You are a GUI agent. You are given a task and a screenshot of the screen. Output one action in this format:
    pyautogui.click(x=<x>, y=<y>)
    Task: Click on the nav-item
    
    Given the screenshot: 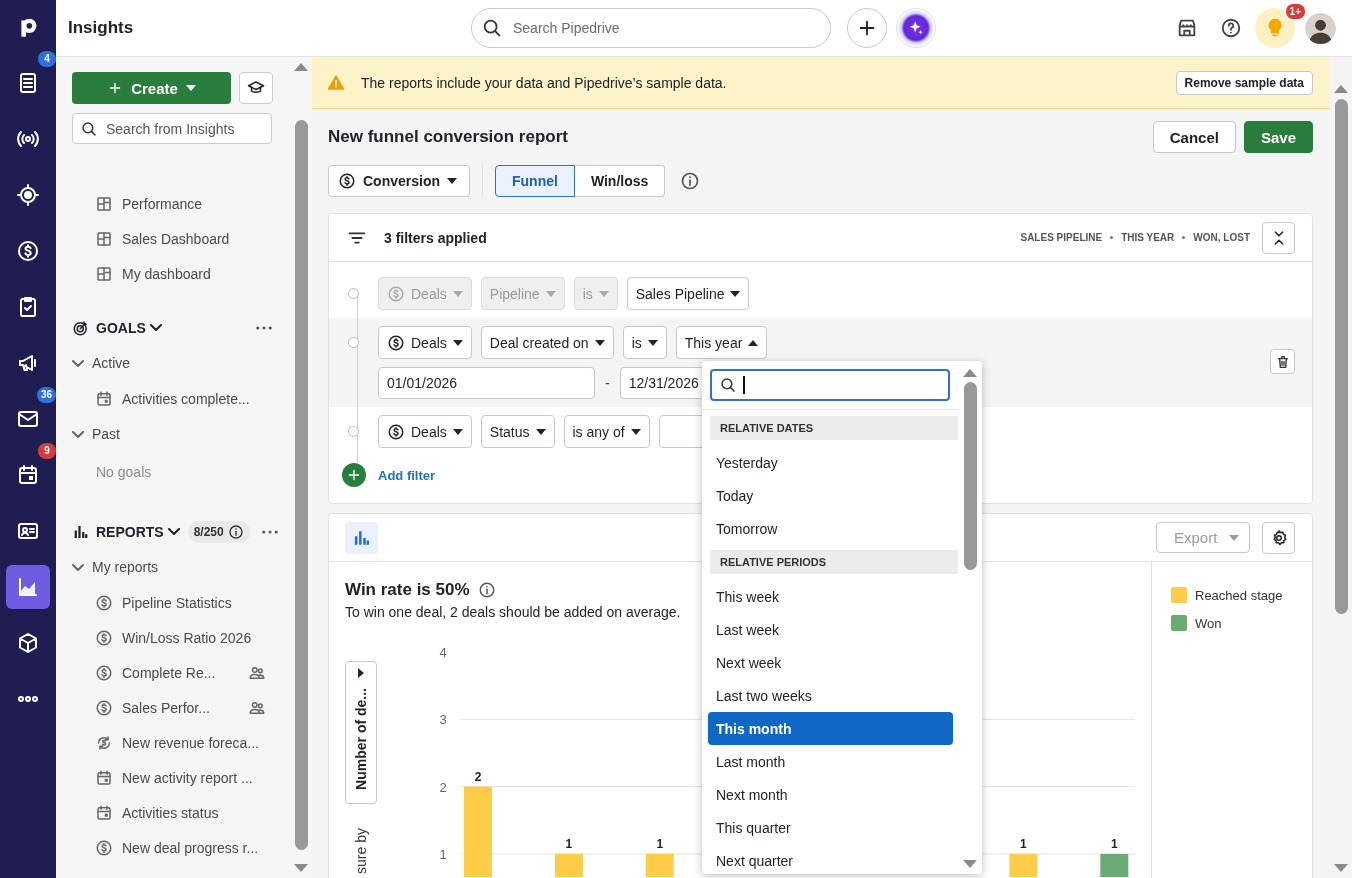 What is the action you would take?
    pyautogui.click(x=28, y=587)
    